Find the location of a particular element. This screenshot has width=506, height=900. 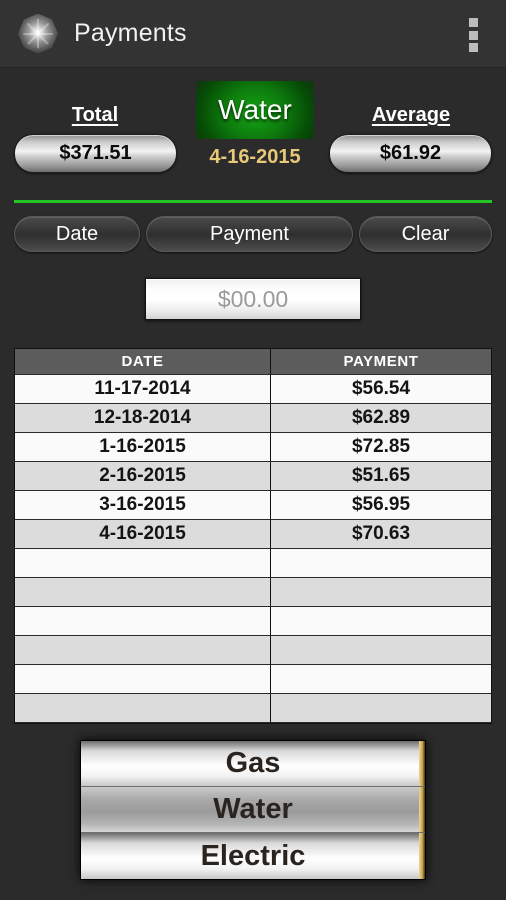

category-item-label: Gas is located at coordinates (253, 763).